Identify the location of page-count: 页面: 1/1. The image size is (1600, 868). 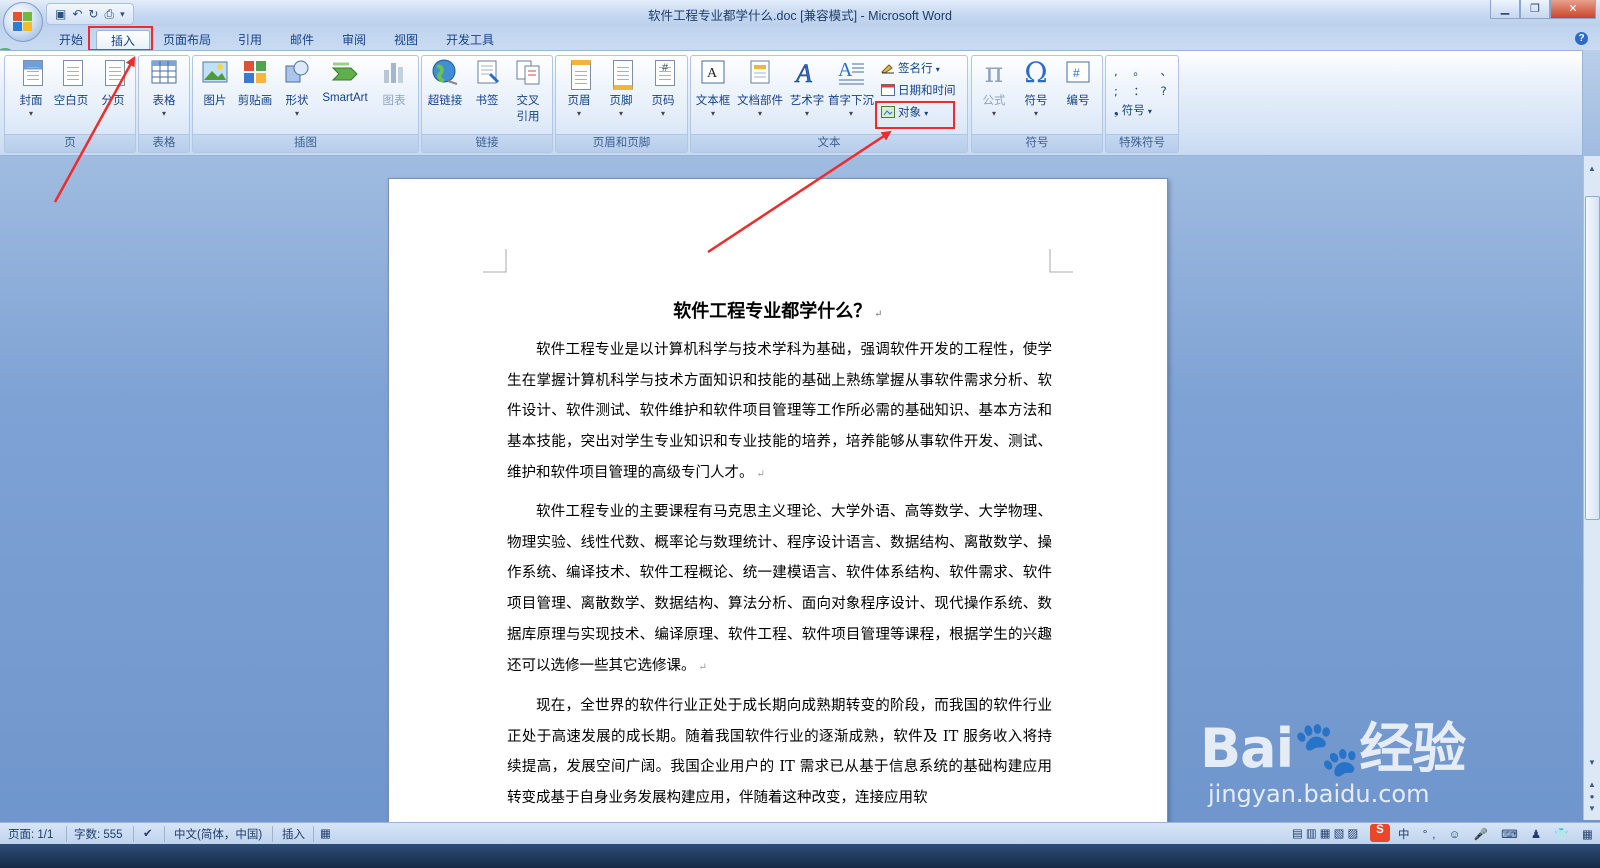
(30, 834).